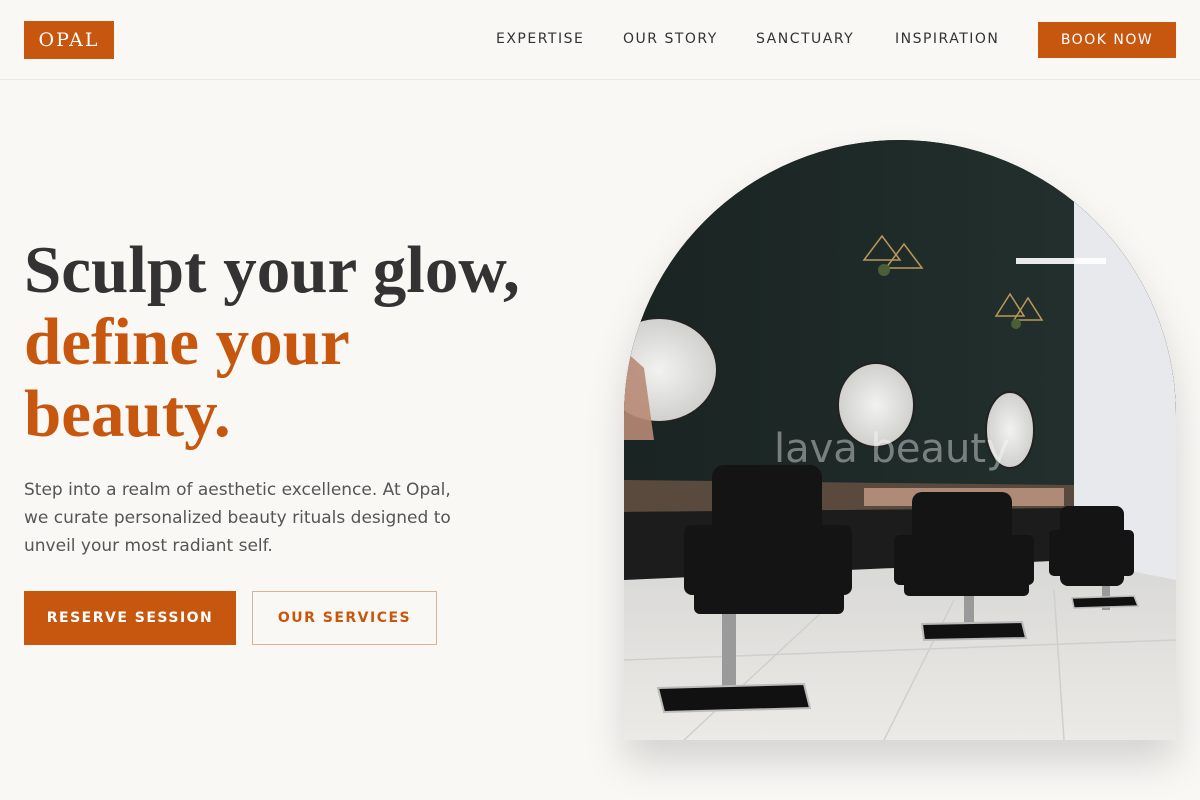 The width and height of the screenshot is (1200, 800). What do you see at coordinates (947, 39) in the screenshot?
I see `nav-inspiration: INSPIRATION` at bounding box center [947, 39].